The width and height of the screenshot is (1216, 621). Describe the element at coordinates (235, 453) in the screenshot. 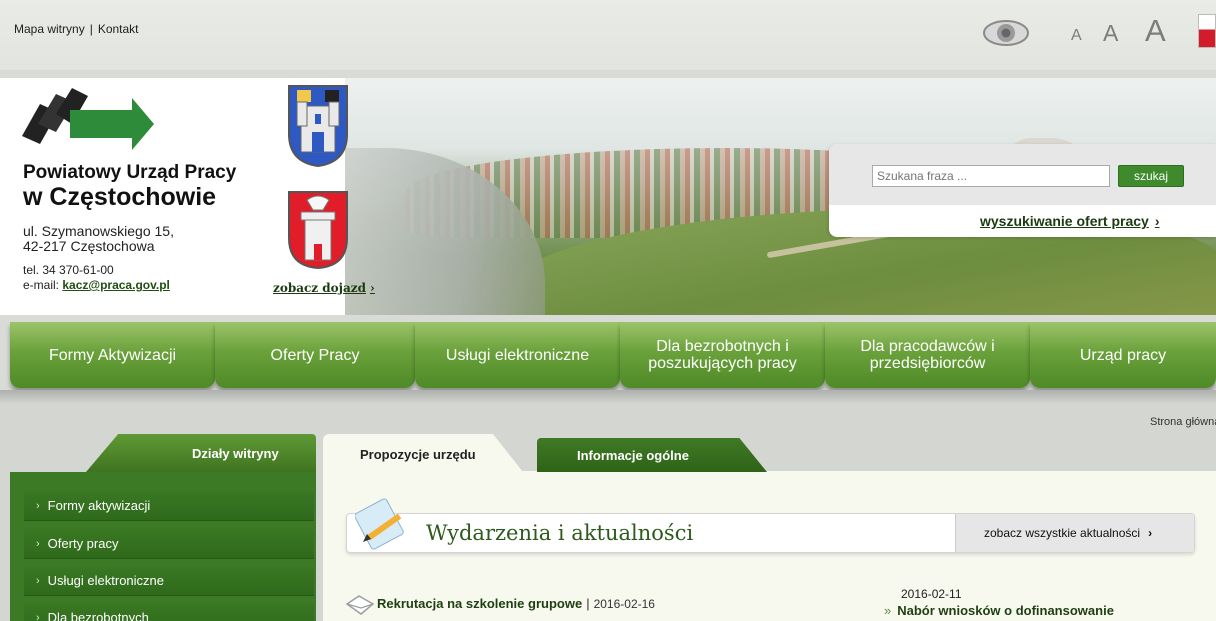

I see `sidebar-title: Działy witryny` at that location.